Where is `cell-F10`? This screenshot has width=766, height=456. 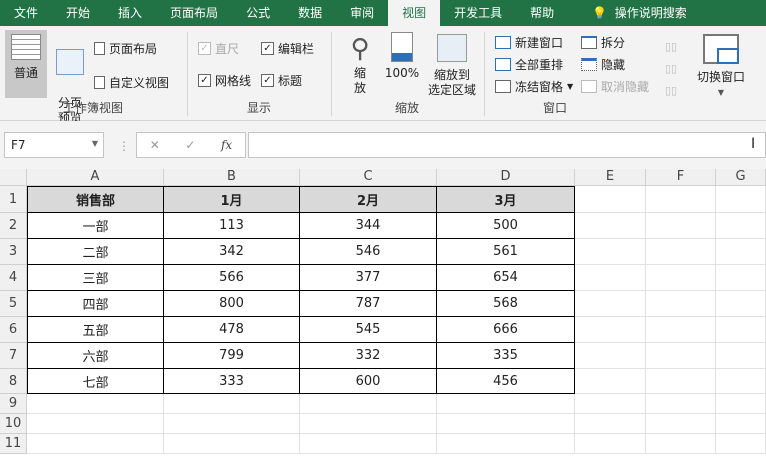
cell-F10 is located at coordinates (681, 424).